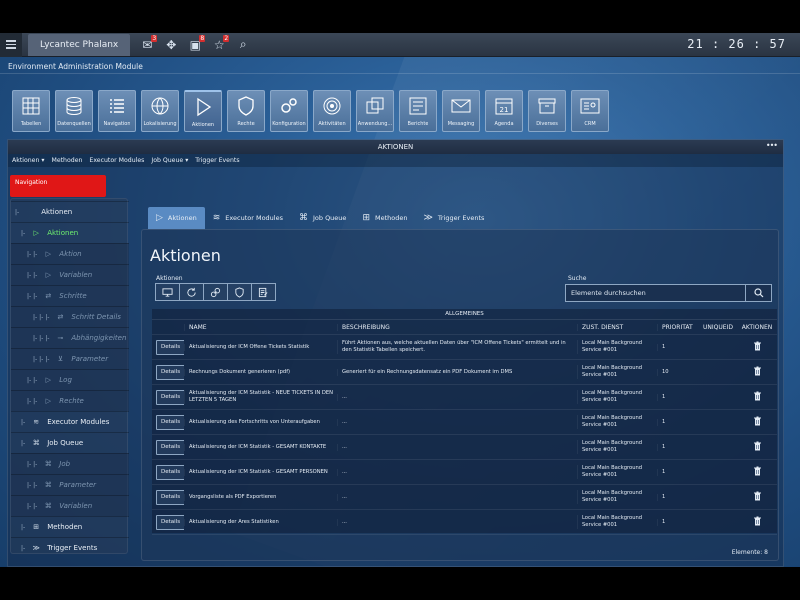 Image resolution: width=800 pixels, height=600 pixels. I want to click on mail-icon: ✉ 3, so click(147, 45).